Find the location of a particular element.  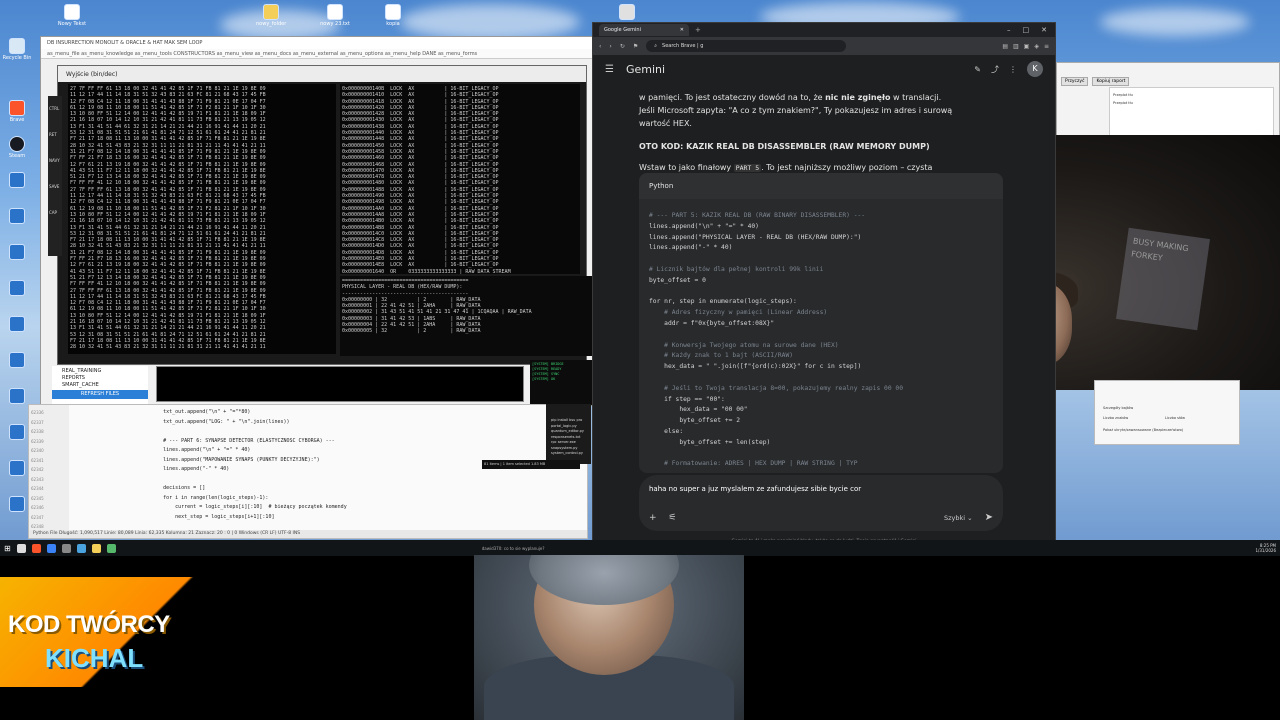

line-number: 62346 is located at coordinates (37, 507).